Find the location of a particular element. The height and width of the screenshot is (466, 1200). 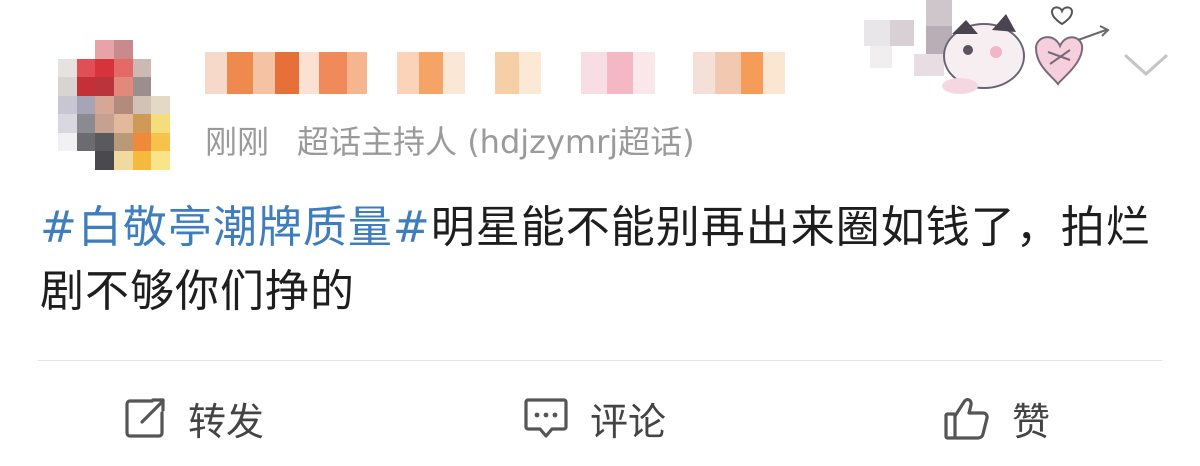

post-meta: 刚刚 超话主持人 (hdjzymrj超话) is located at coordinates (450, 140).